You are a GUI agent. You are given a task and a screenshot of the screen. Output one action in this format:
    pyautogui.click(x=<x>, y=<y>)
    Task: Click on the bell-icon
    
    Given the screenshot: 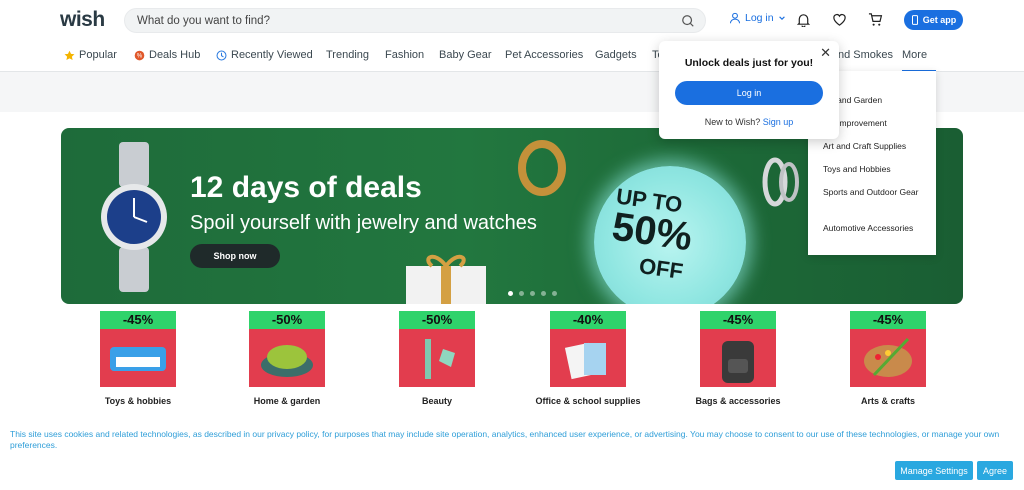 What is the action you would take?
    pyautogui.click(x=803, y=19)
    